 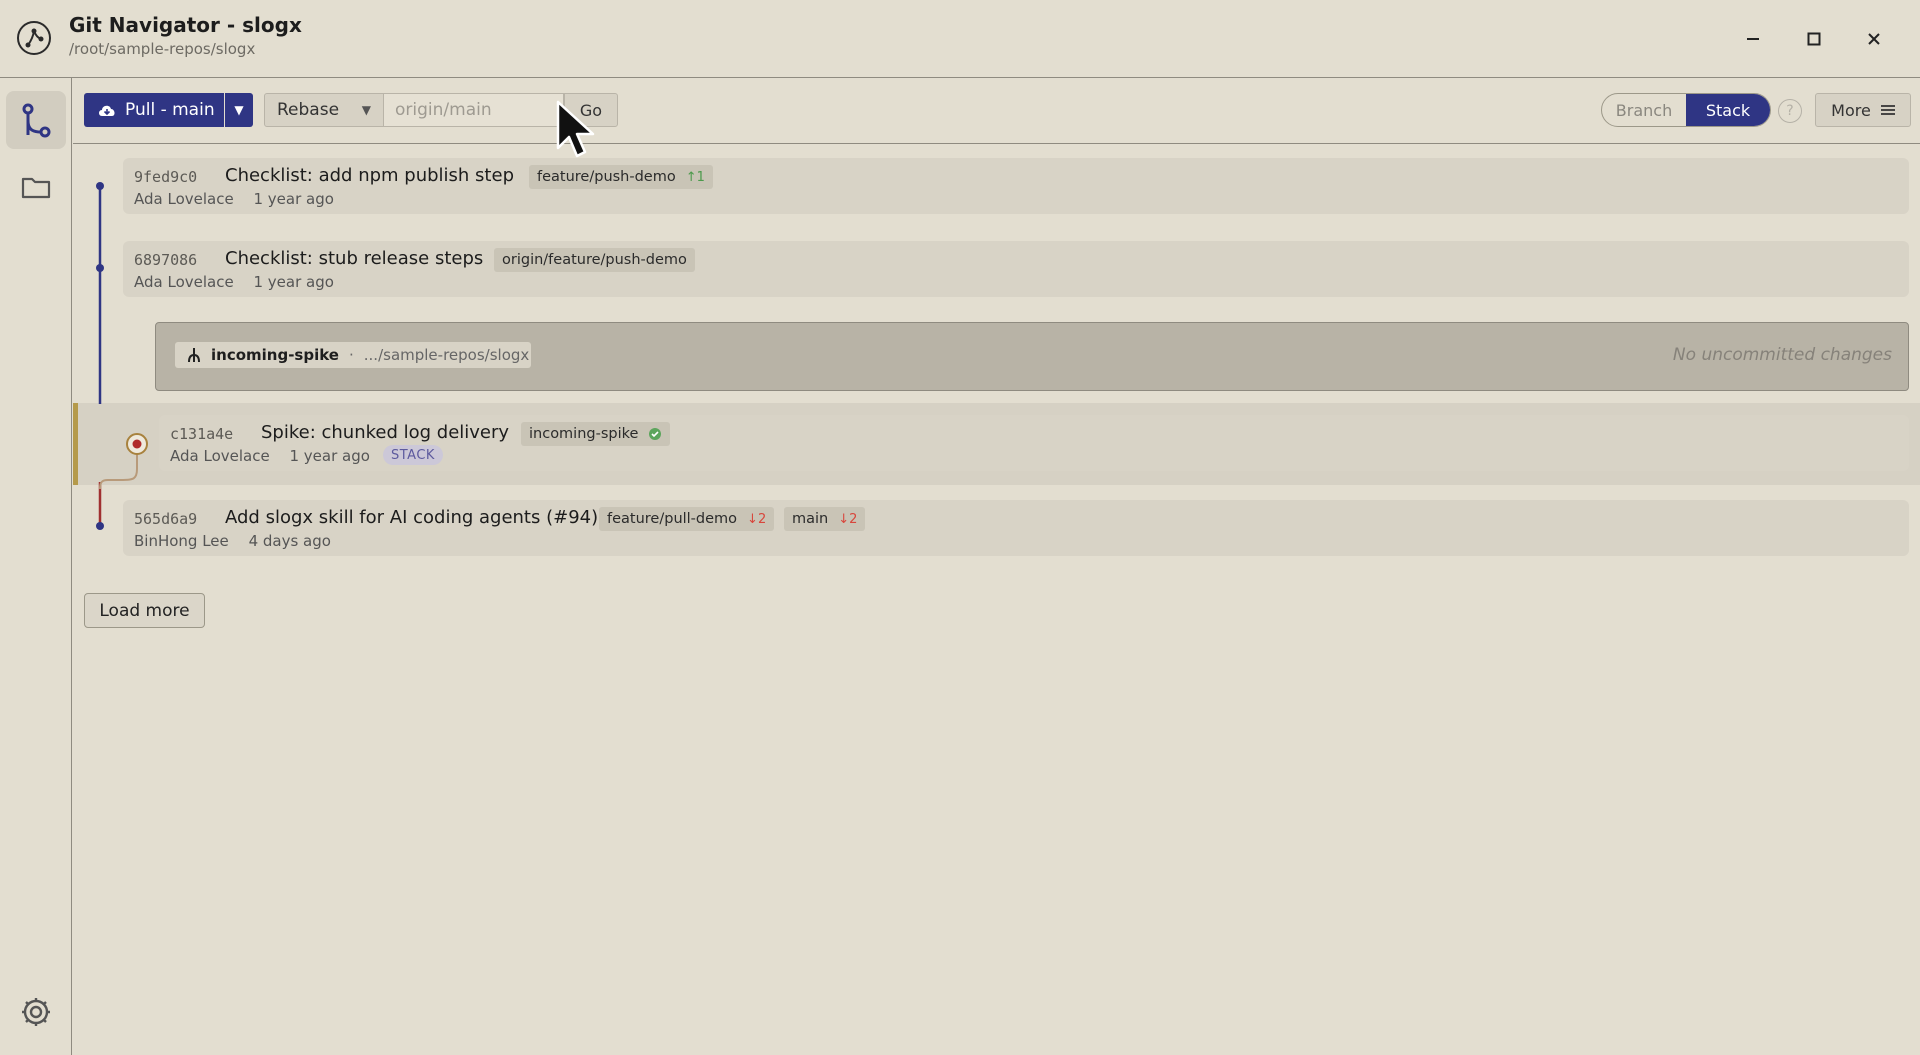 What do you see at coordinates (34, 38) in the screenshot?
I see `app-logo-icon` at bounding box center [34, 38].